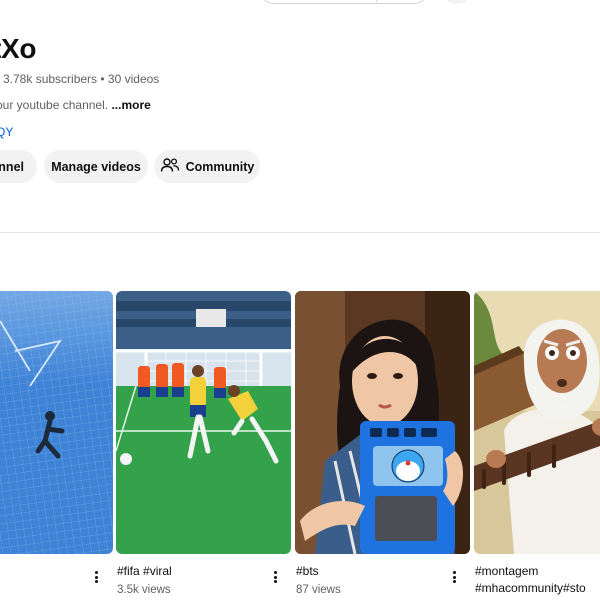  Describe the element at coordinates (170, 166) in the screenshot. I see `community-icon` at that location.